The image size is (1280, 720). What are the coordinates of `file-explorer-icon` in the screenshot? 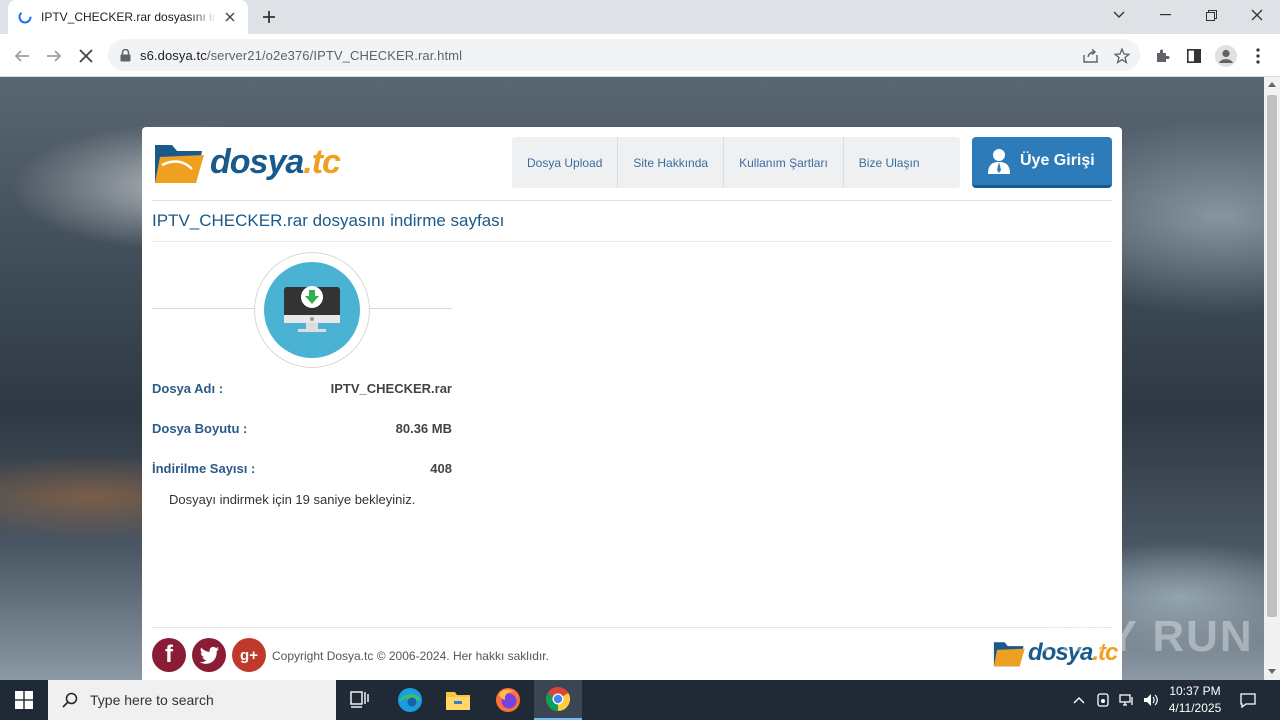 It's located at (458, 700).